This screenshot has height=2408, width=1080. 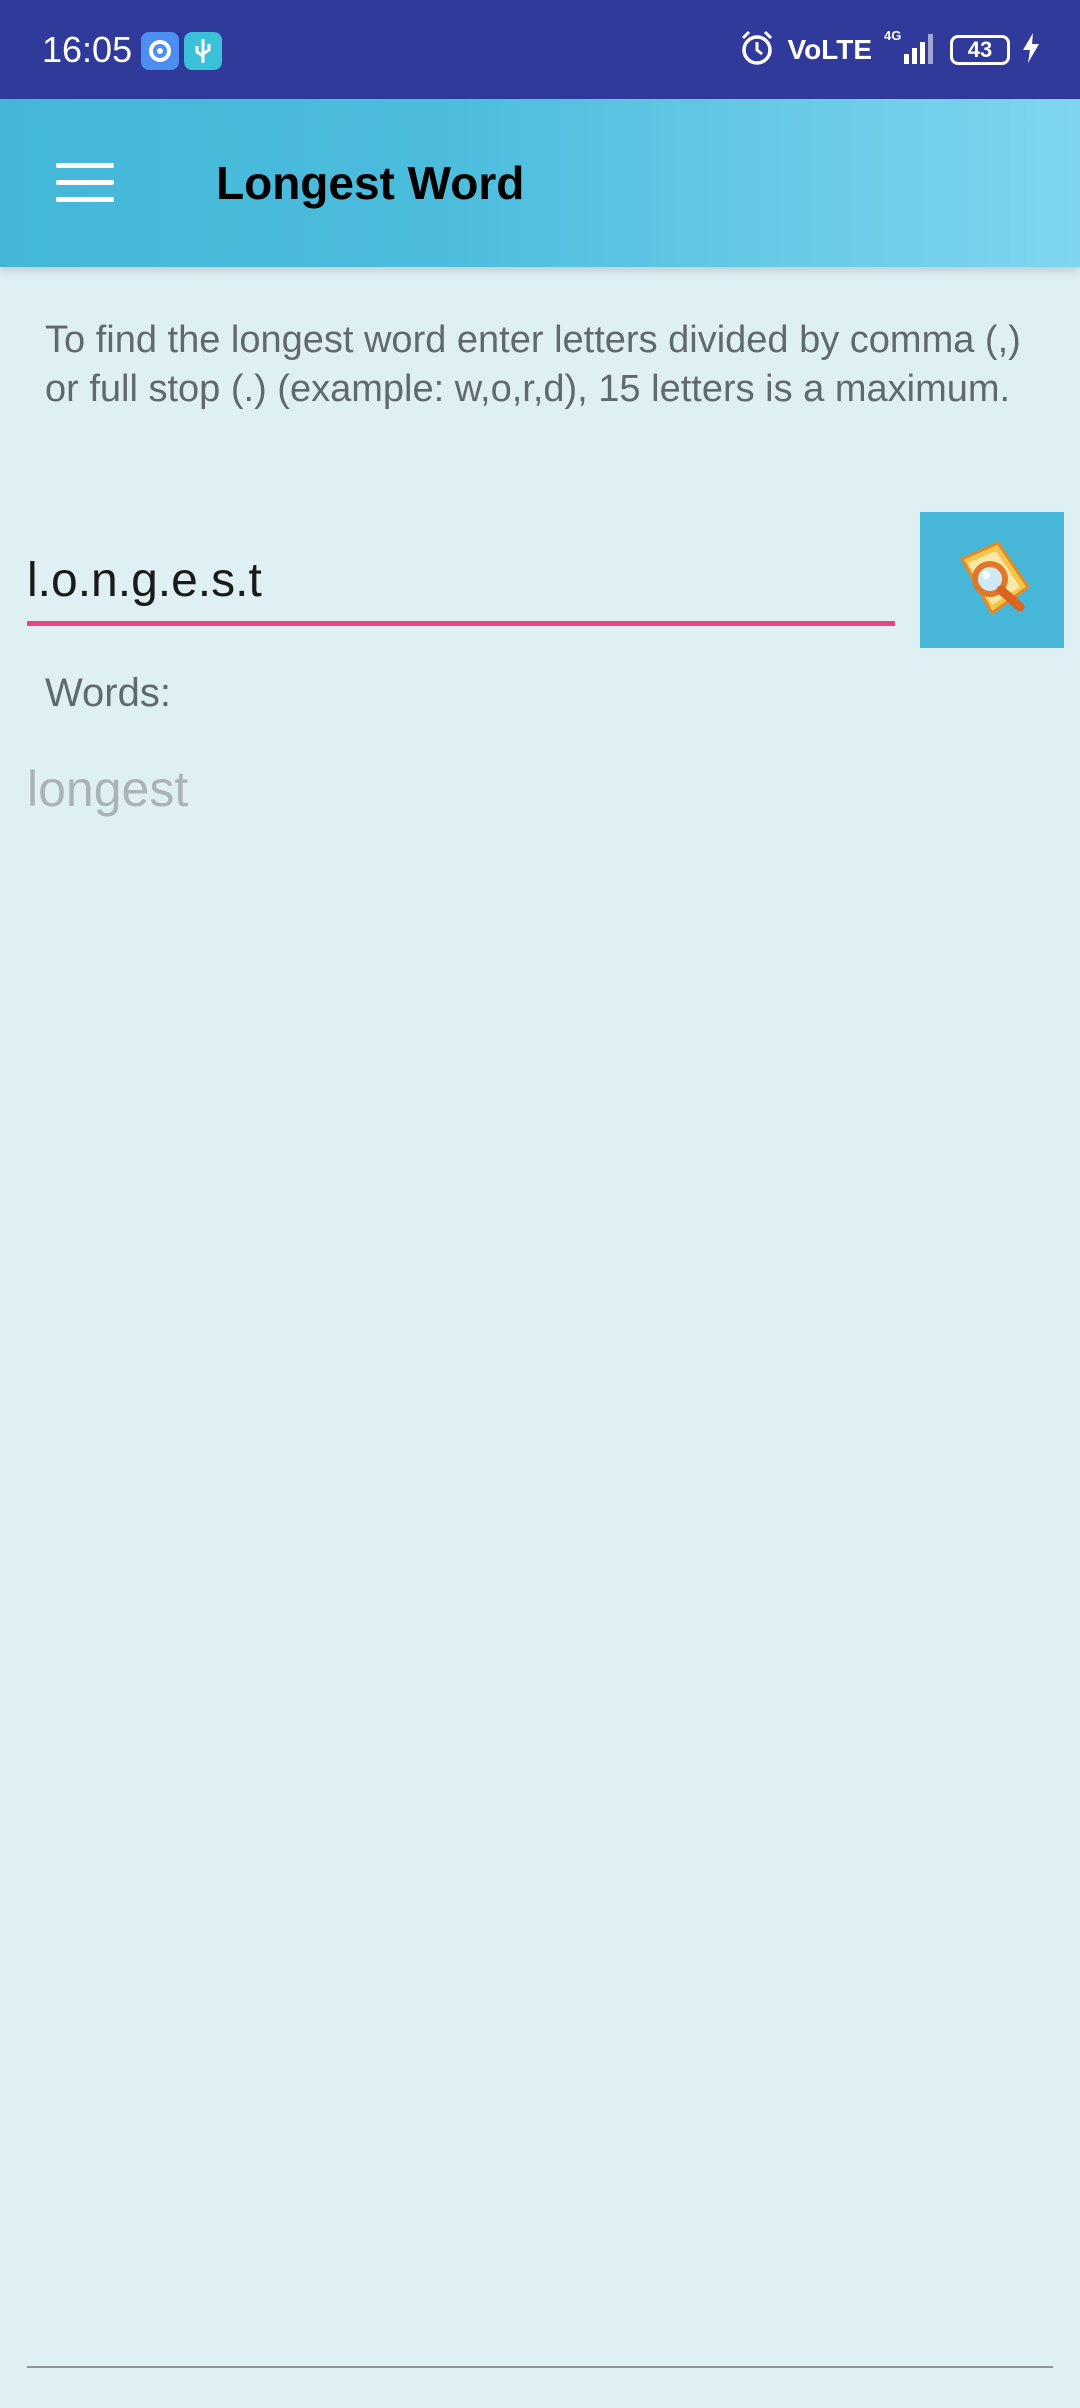 What do you see at coordinates (540, 2367) in the screenshot?
I see `bottom-divider` at bounding box center [540, 2367].